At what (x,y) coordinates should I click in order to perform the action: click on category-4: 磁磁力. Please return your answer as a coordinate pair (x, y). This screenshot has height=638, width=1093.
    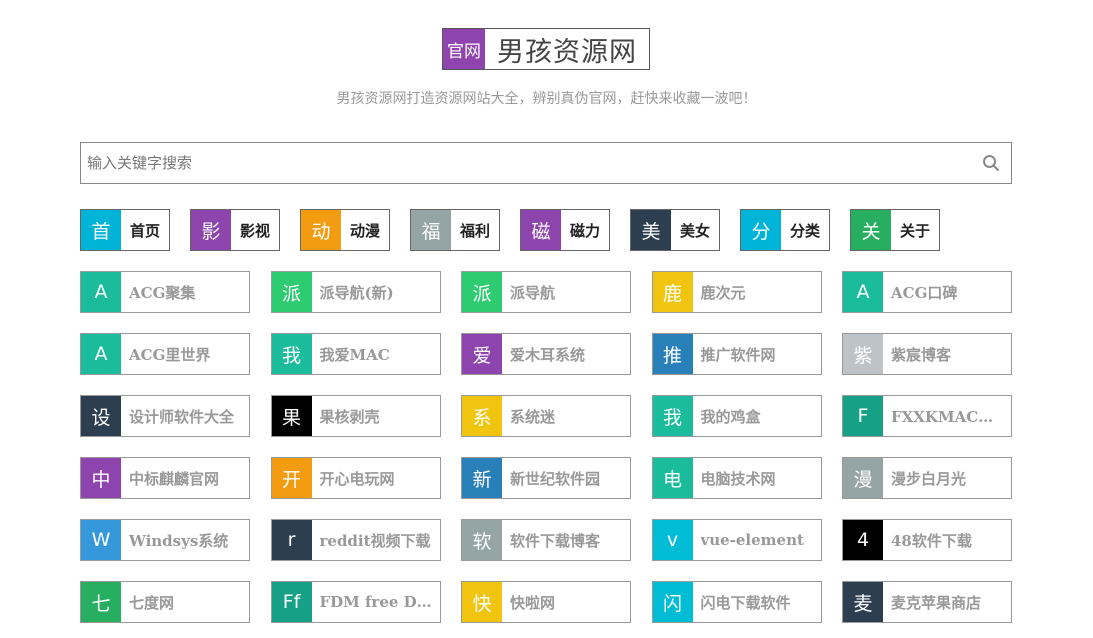
    Looking at the image, I should click on (565, 230).